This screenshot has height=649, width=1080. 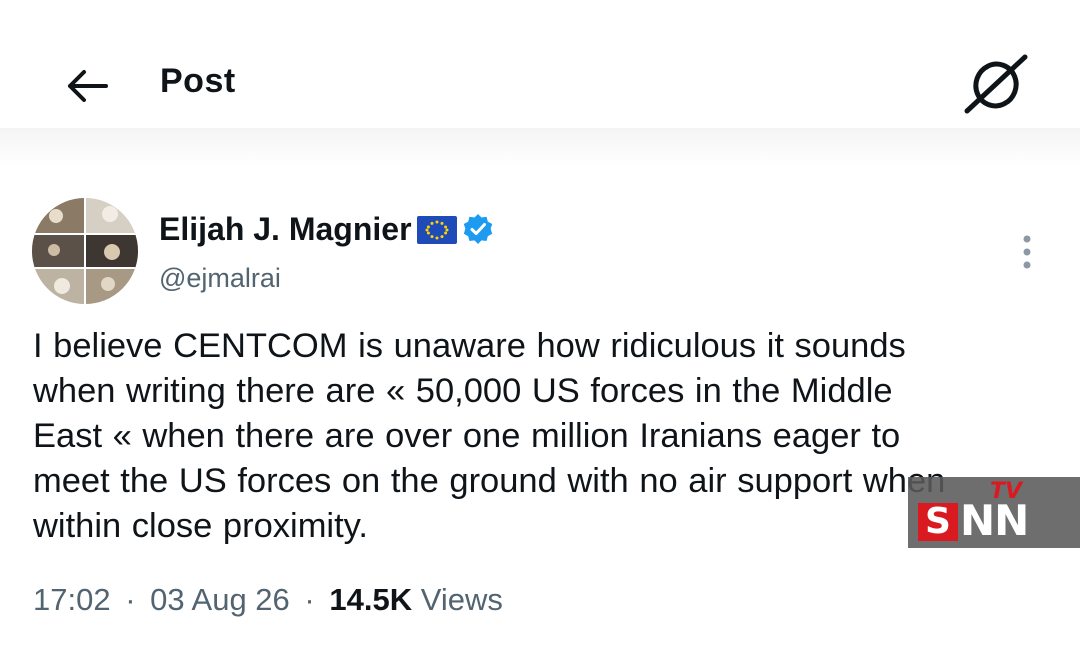 What do you see at coordinates (478, 229) in the screenshot?
I see `verified-badge-icon` at bounding box center [478, 229].